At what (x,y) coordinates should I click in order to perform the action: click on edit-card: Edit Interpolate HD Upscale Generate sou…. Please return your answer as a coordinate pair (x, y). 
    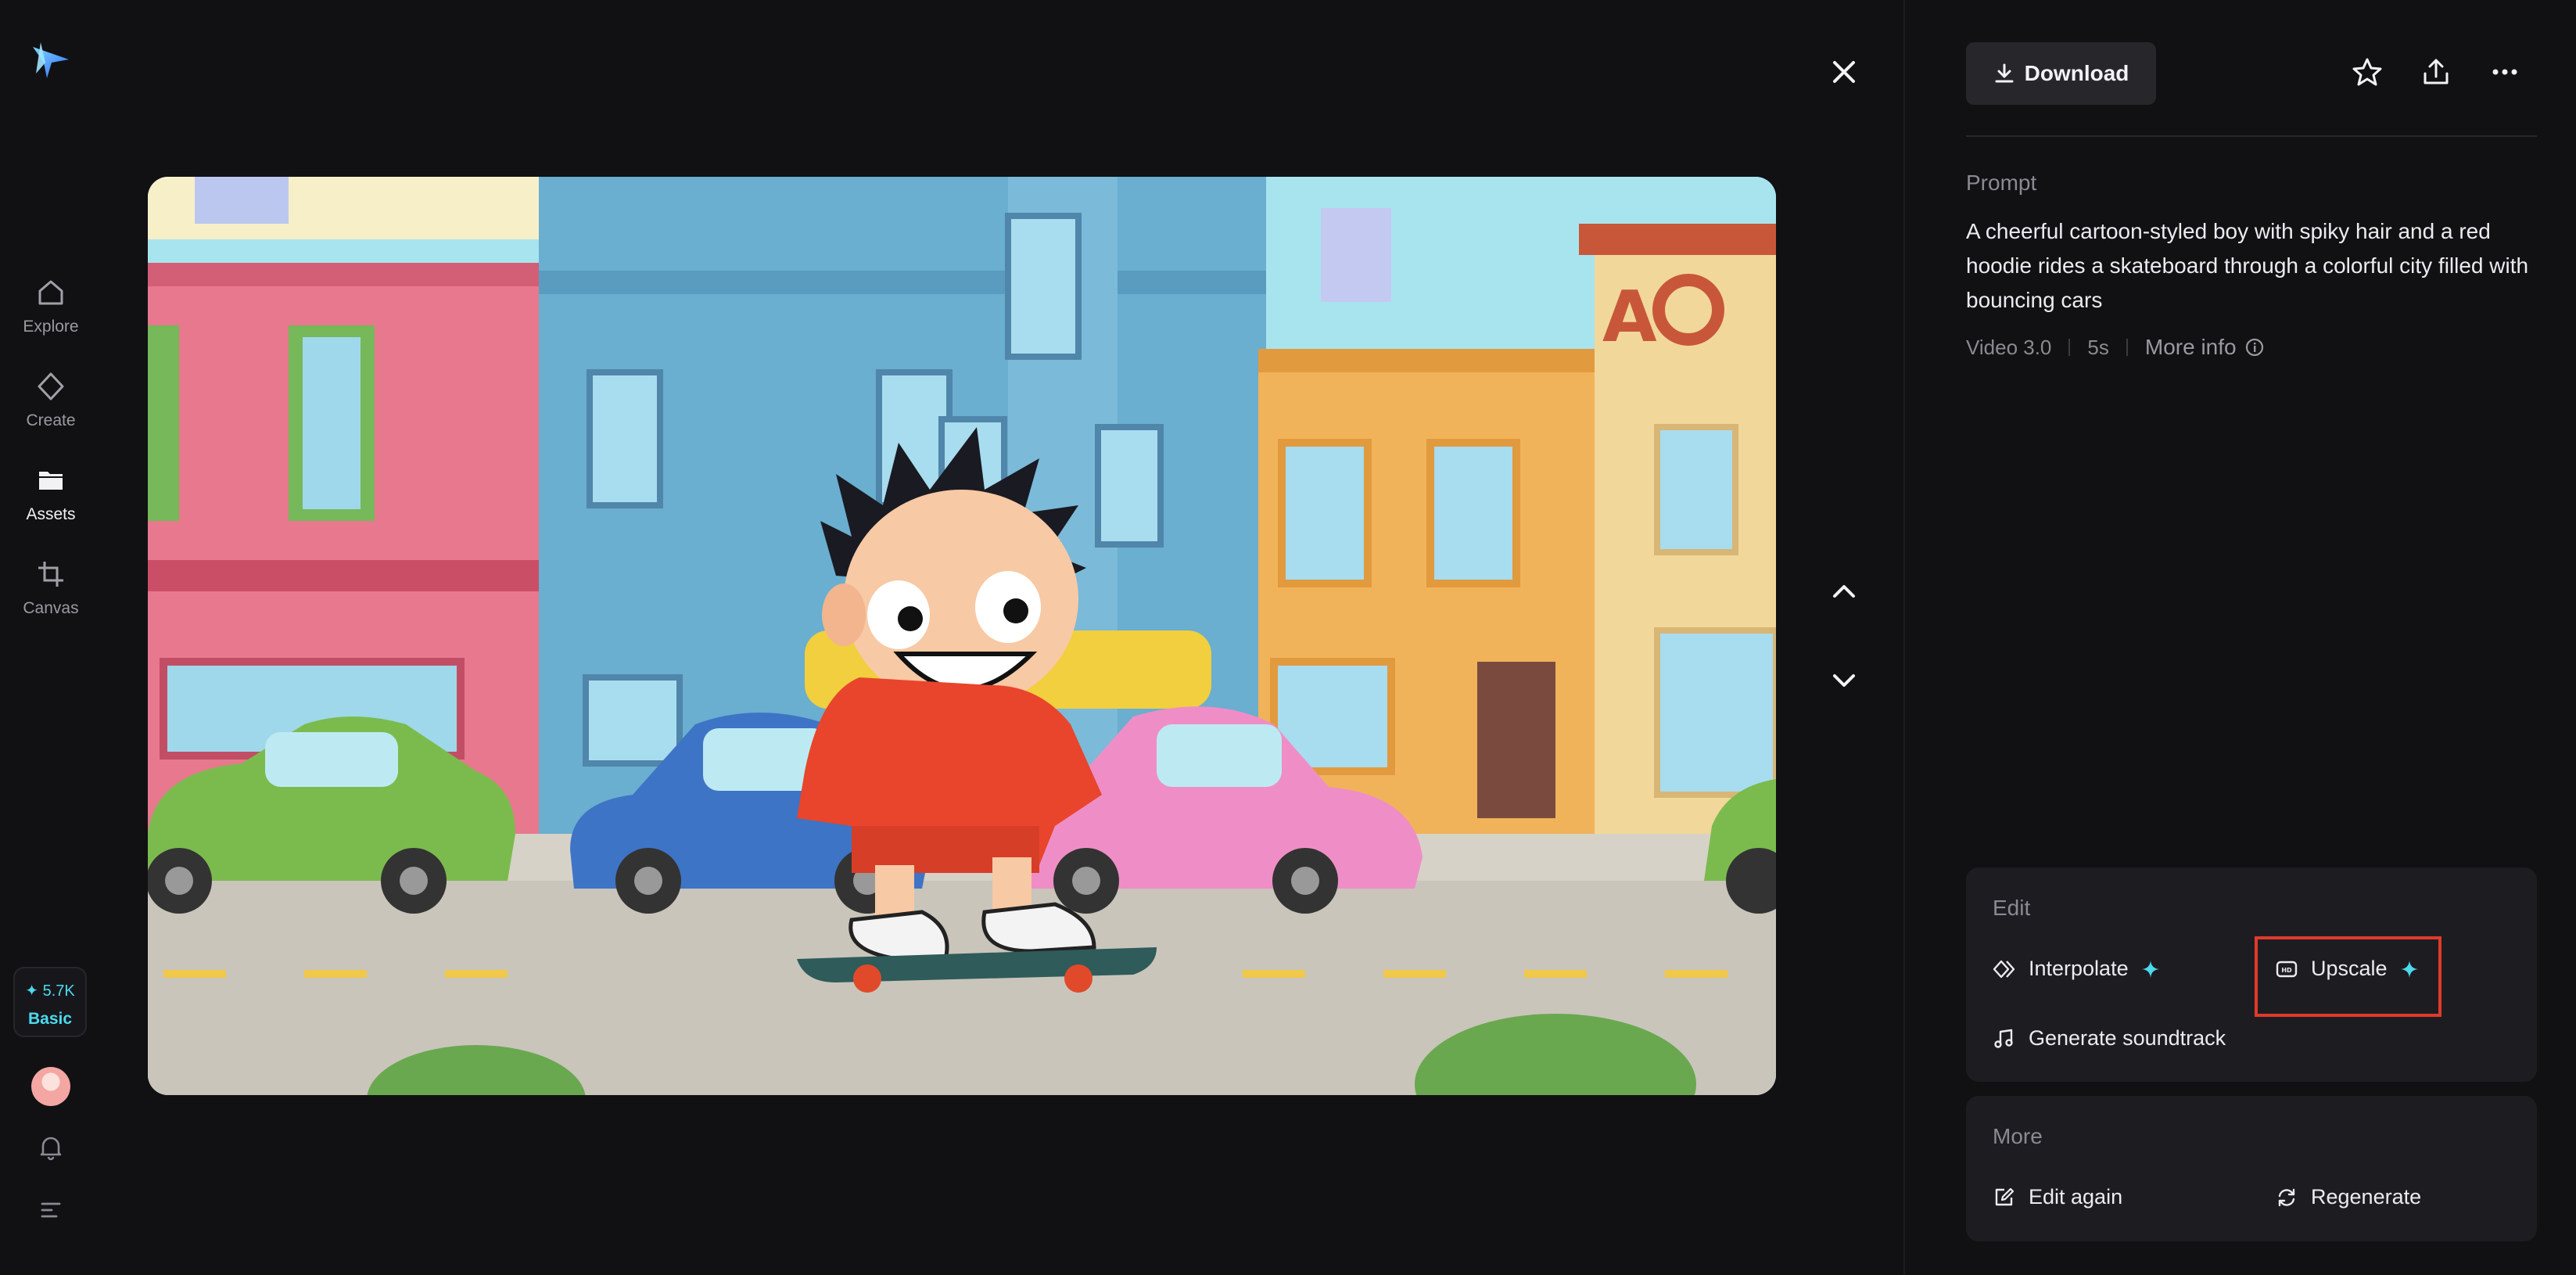
    Looking at the image, I should click on (2251, 974).